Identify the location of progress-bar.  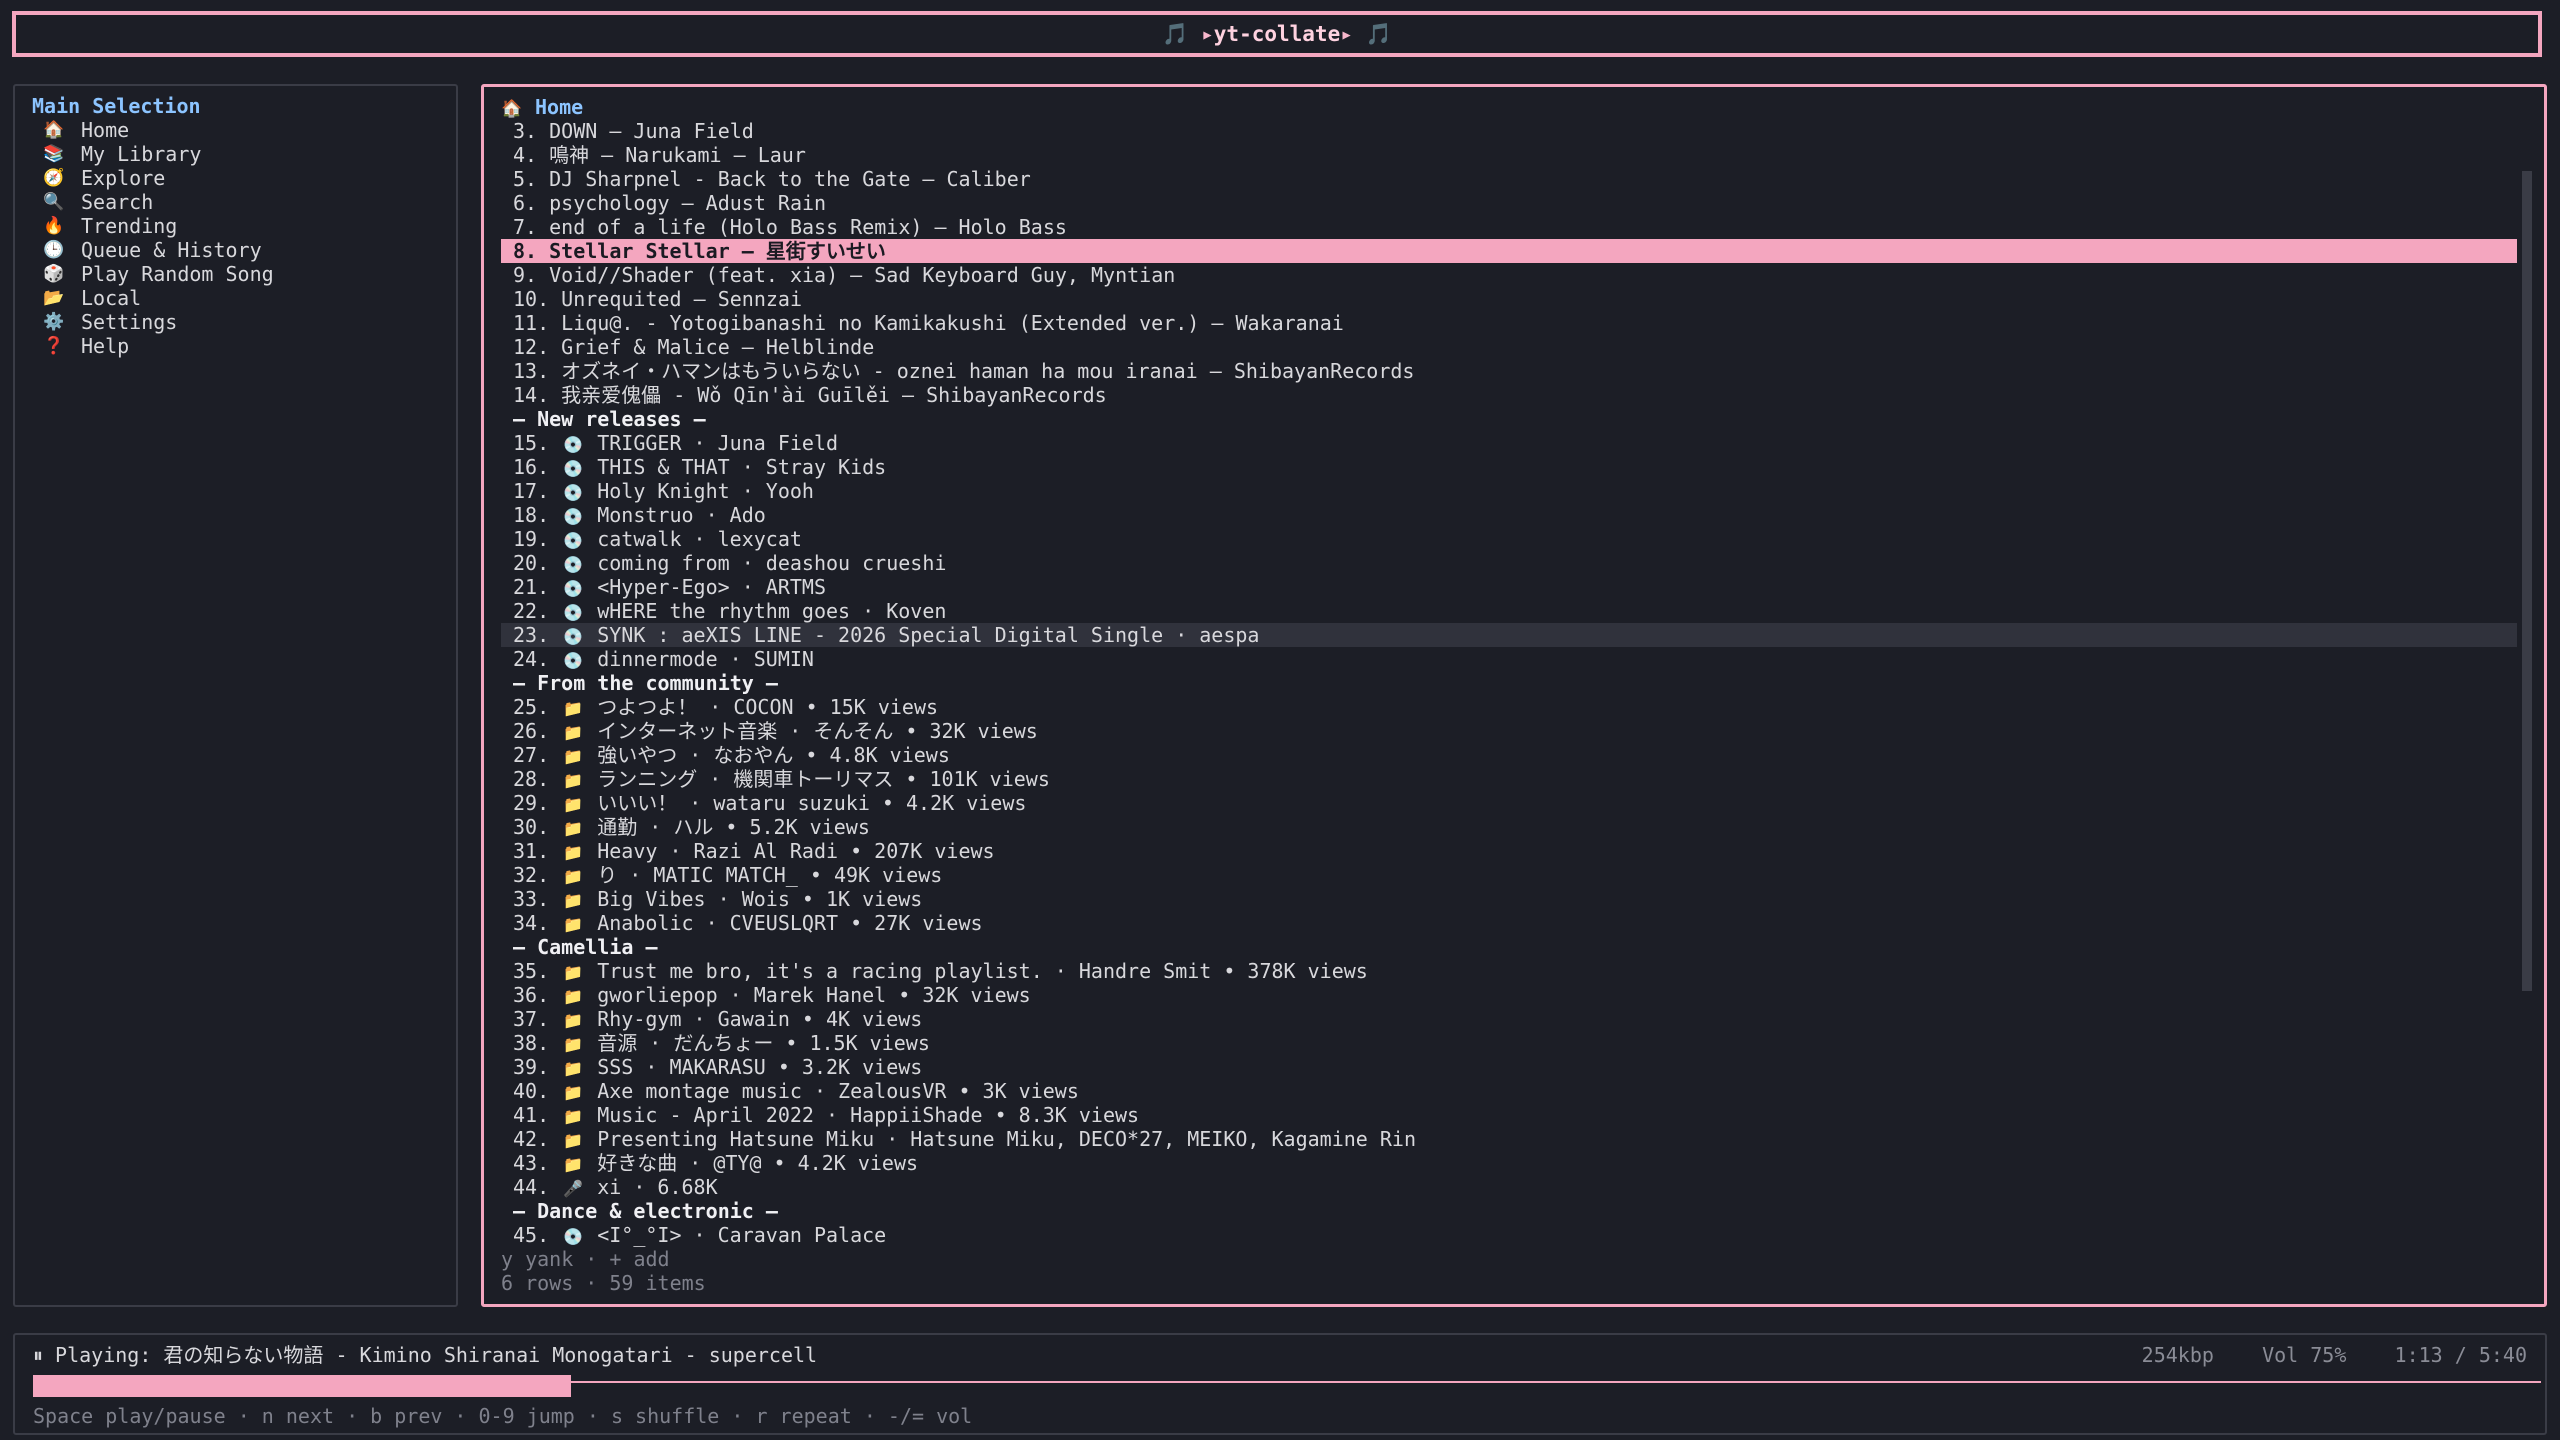
(1287, 1386).